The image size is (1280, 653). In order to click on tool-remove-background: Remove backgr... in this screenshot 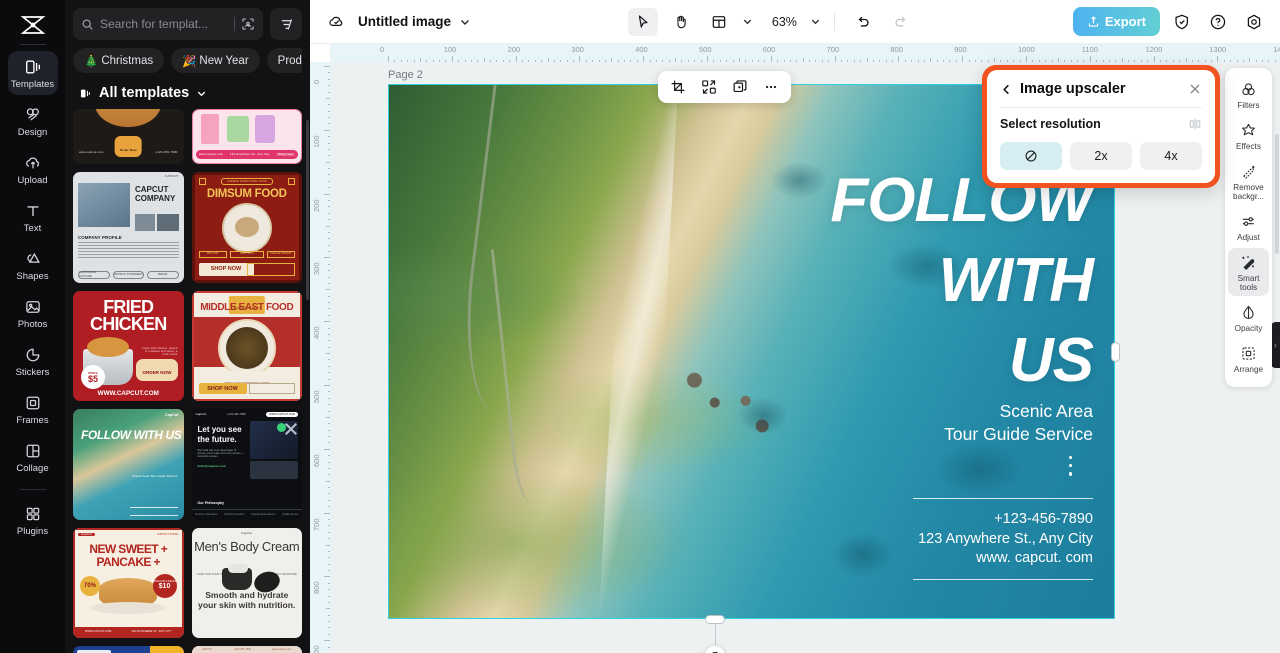, I will do `click(1248, 181)`.